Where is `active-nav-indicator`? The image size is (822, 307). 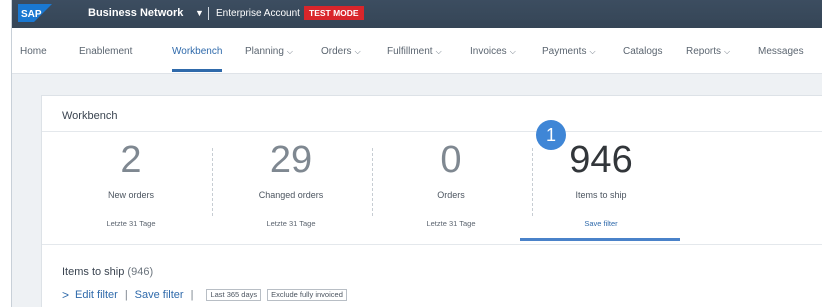 active-nav-indicator is located at coordinates (197, 70).